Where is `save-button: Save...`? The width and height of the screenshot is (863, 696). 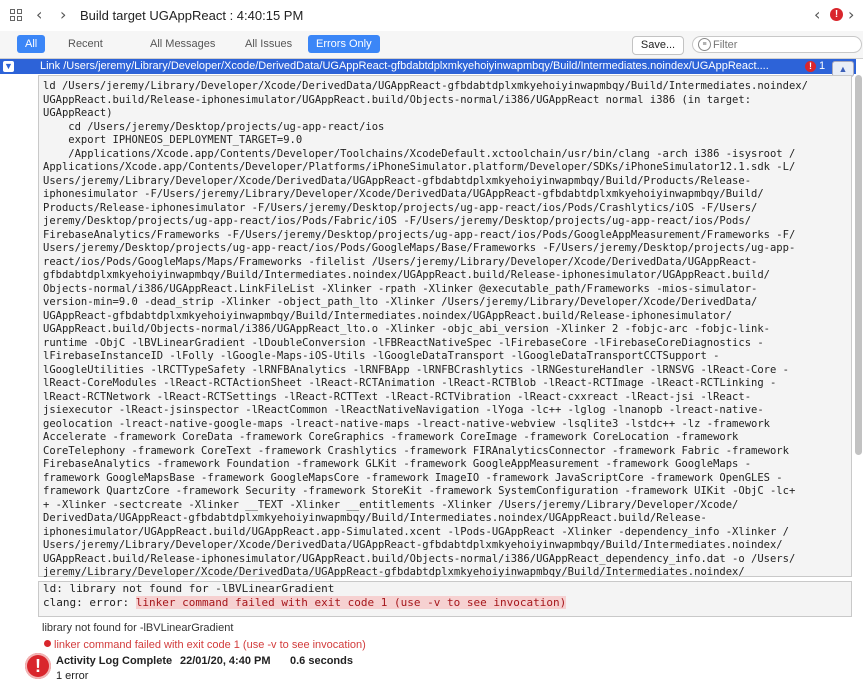 save-button: Save... is located at coordinates (658, 45).